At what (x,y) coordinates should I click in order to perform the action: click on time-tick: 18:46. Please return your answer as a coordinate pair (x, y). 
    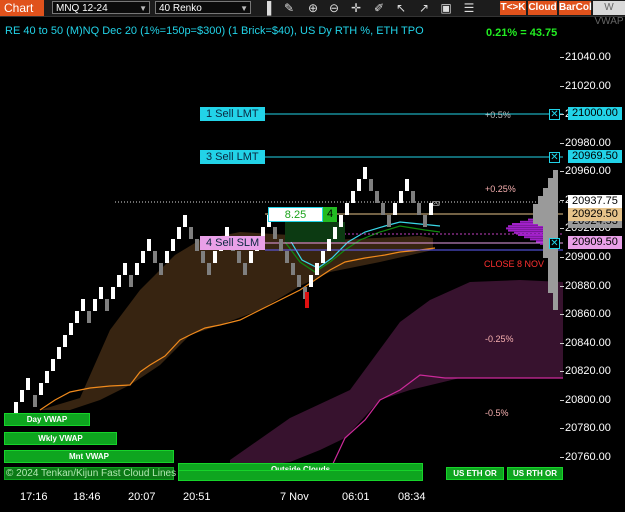
    Looking at the image, I should click on (87, 497).